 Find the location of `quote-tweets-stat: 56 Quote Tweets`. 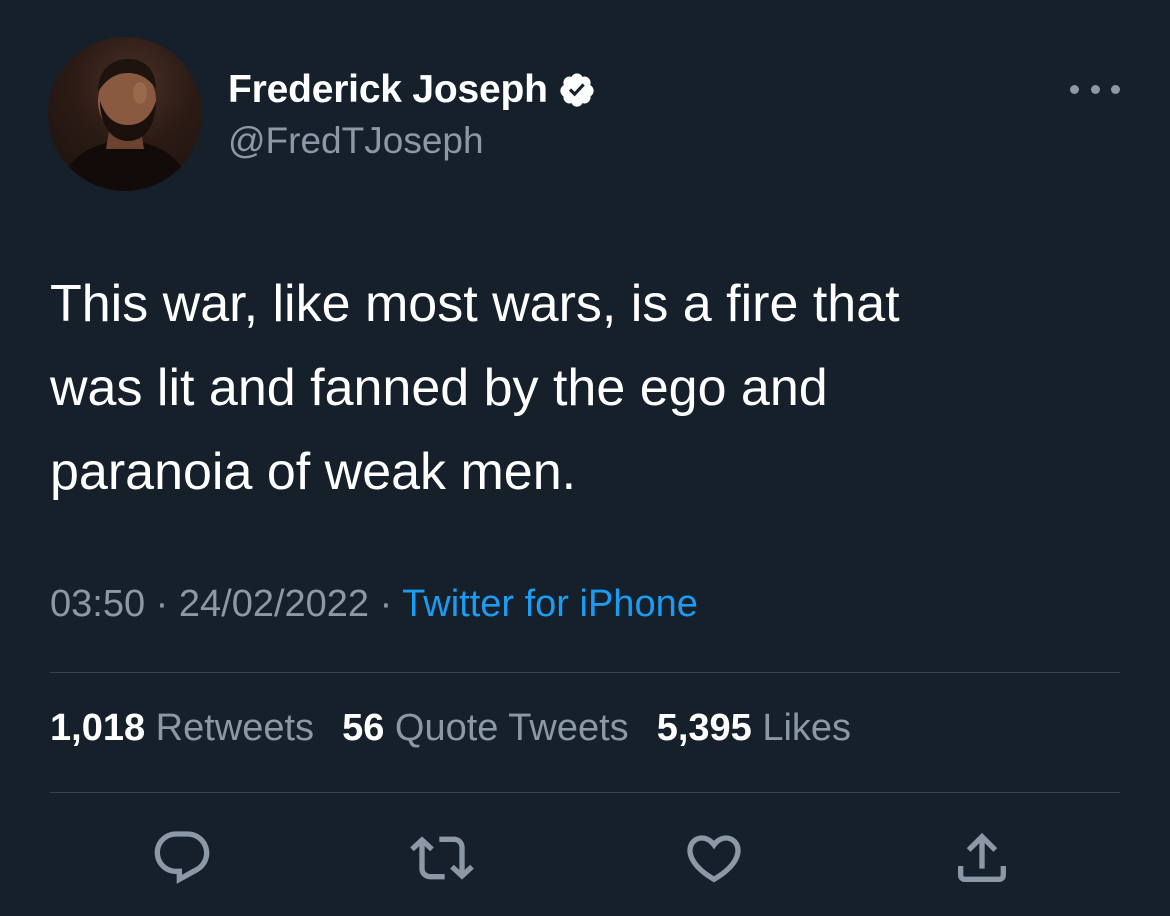

quote-tweets-stat: 56 Quote Tweets is located at coordinates (485, 728).